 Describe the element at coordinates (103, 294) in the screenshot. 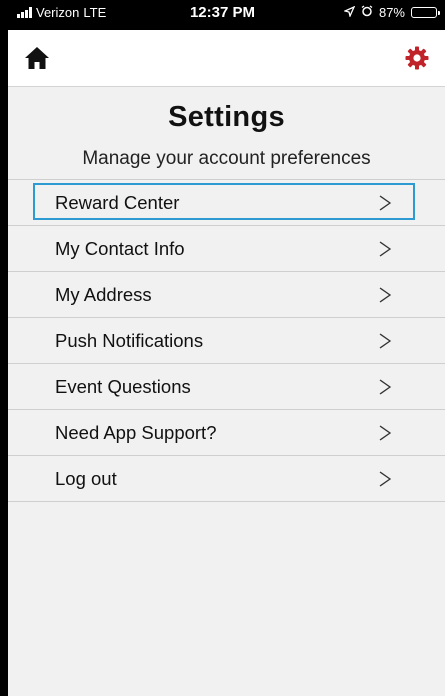

I see `menu-item-label: My Address` at that location.